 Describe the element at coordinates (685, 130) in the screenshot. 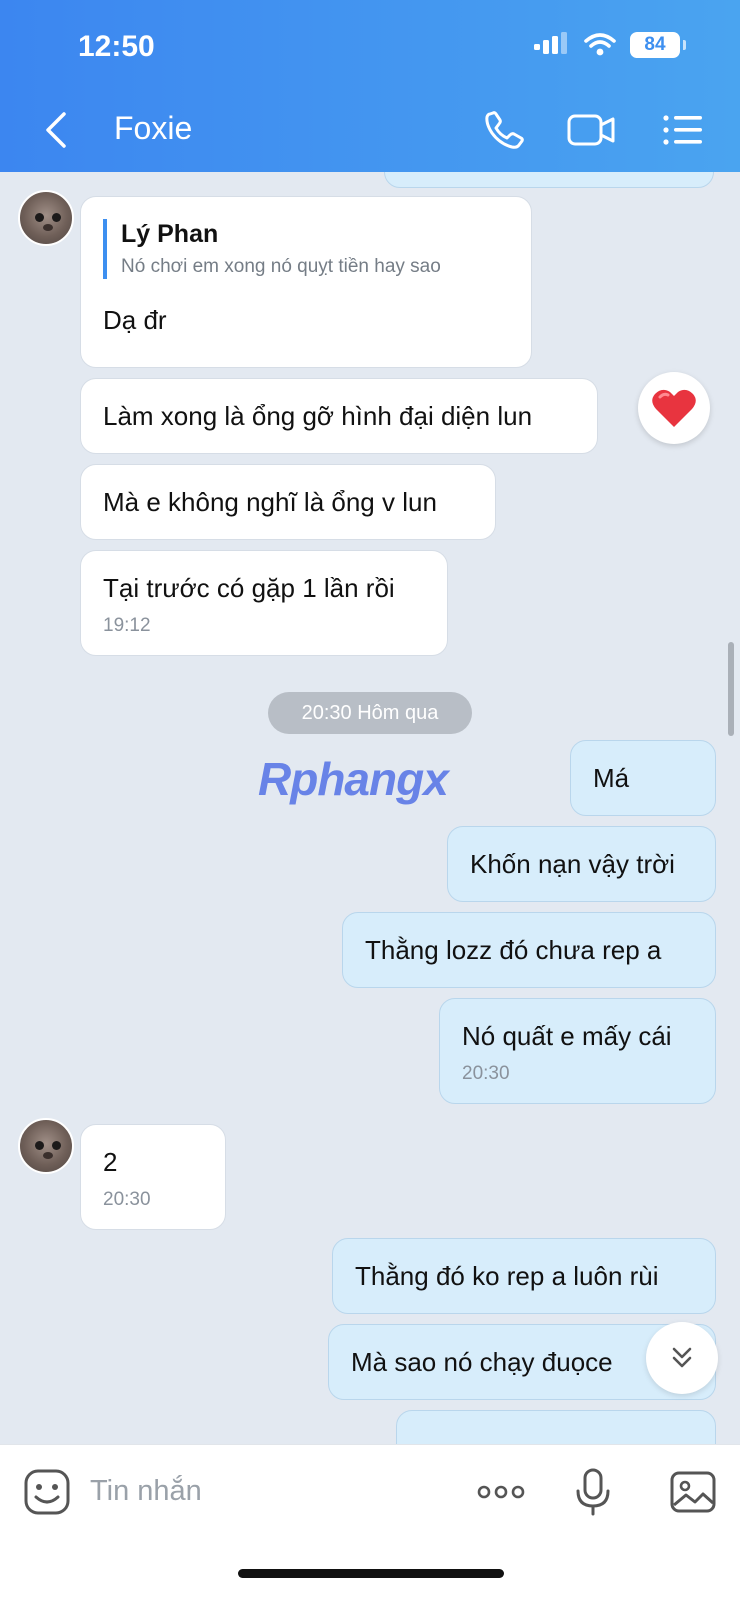

I see `list-menu-icon` at that location.